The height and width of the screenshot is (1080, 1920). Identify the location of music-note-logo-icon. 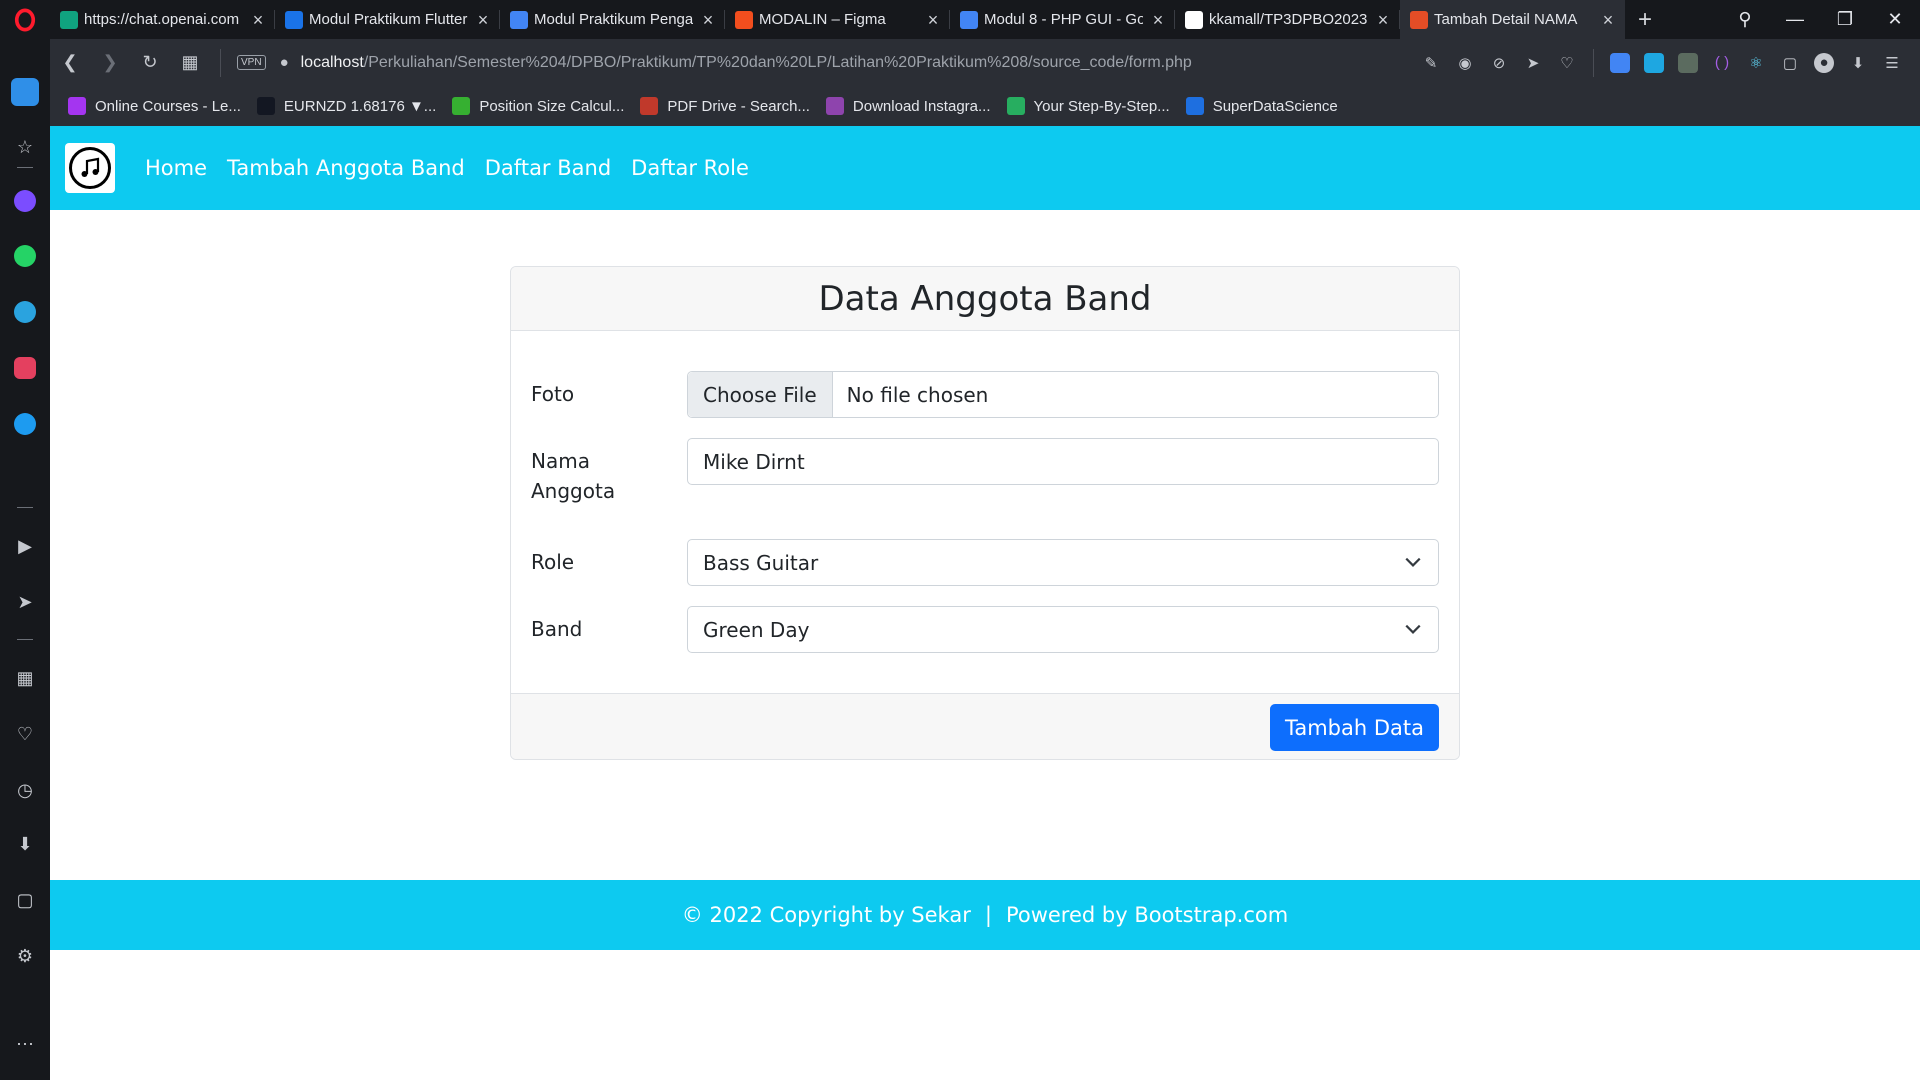
(90, 168).